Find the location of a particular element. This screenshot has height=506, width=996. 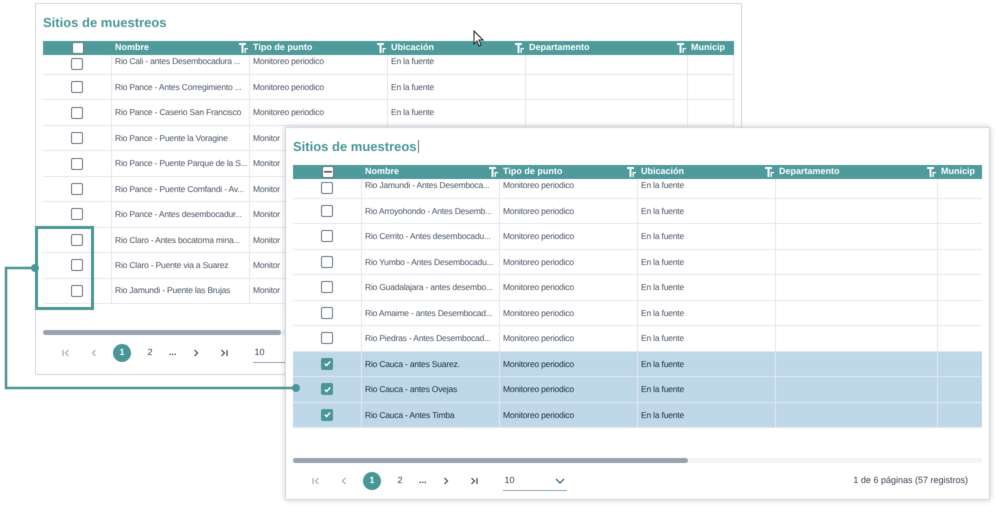

table-cell: Rio Cauca - Antes Timba is located at coordinates (409, 415).